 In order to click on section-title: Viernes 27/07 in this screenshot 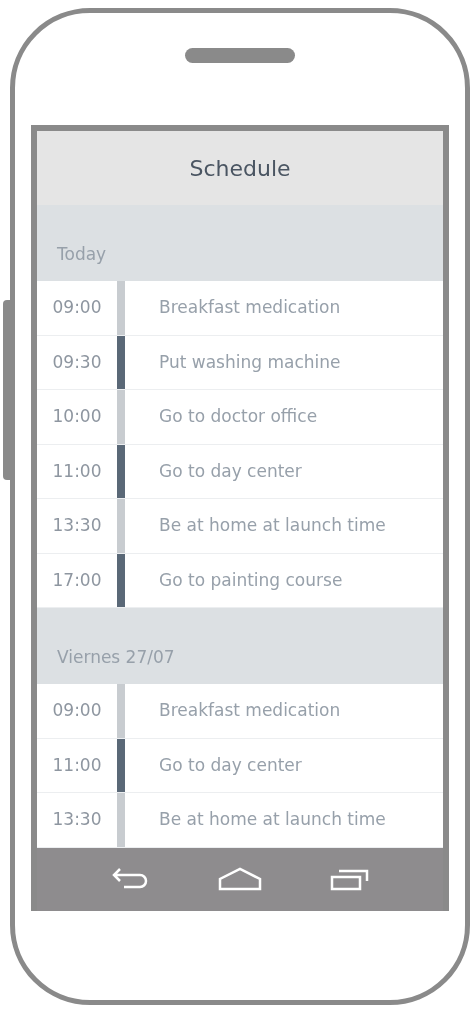, I will do `click(116, 657)`.